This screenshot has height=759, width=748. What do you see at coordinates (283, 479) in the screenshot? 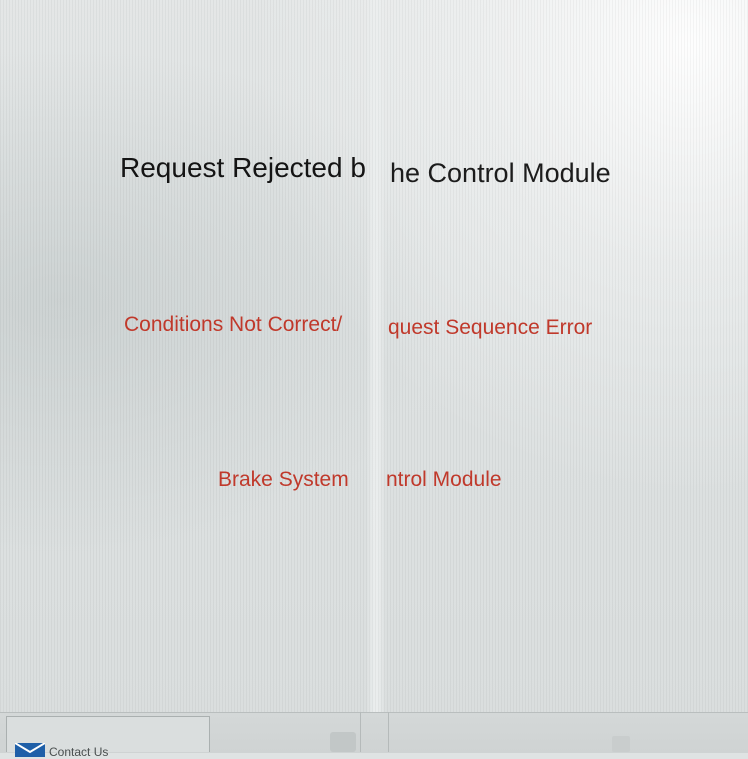
I see `module-name-left: Brake System` at bounding box center [283, 479].